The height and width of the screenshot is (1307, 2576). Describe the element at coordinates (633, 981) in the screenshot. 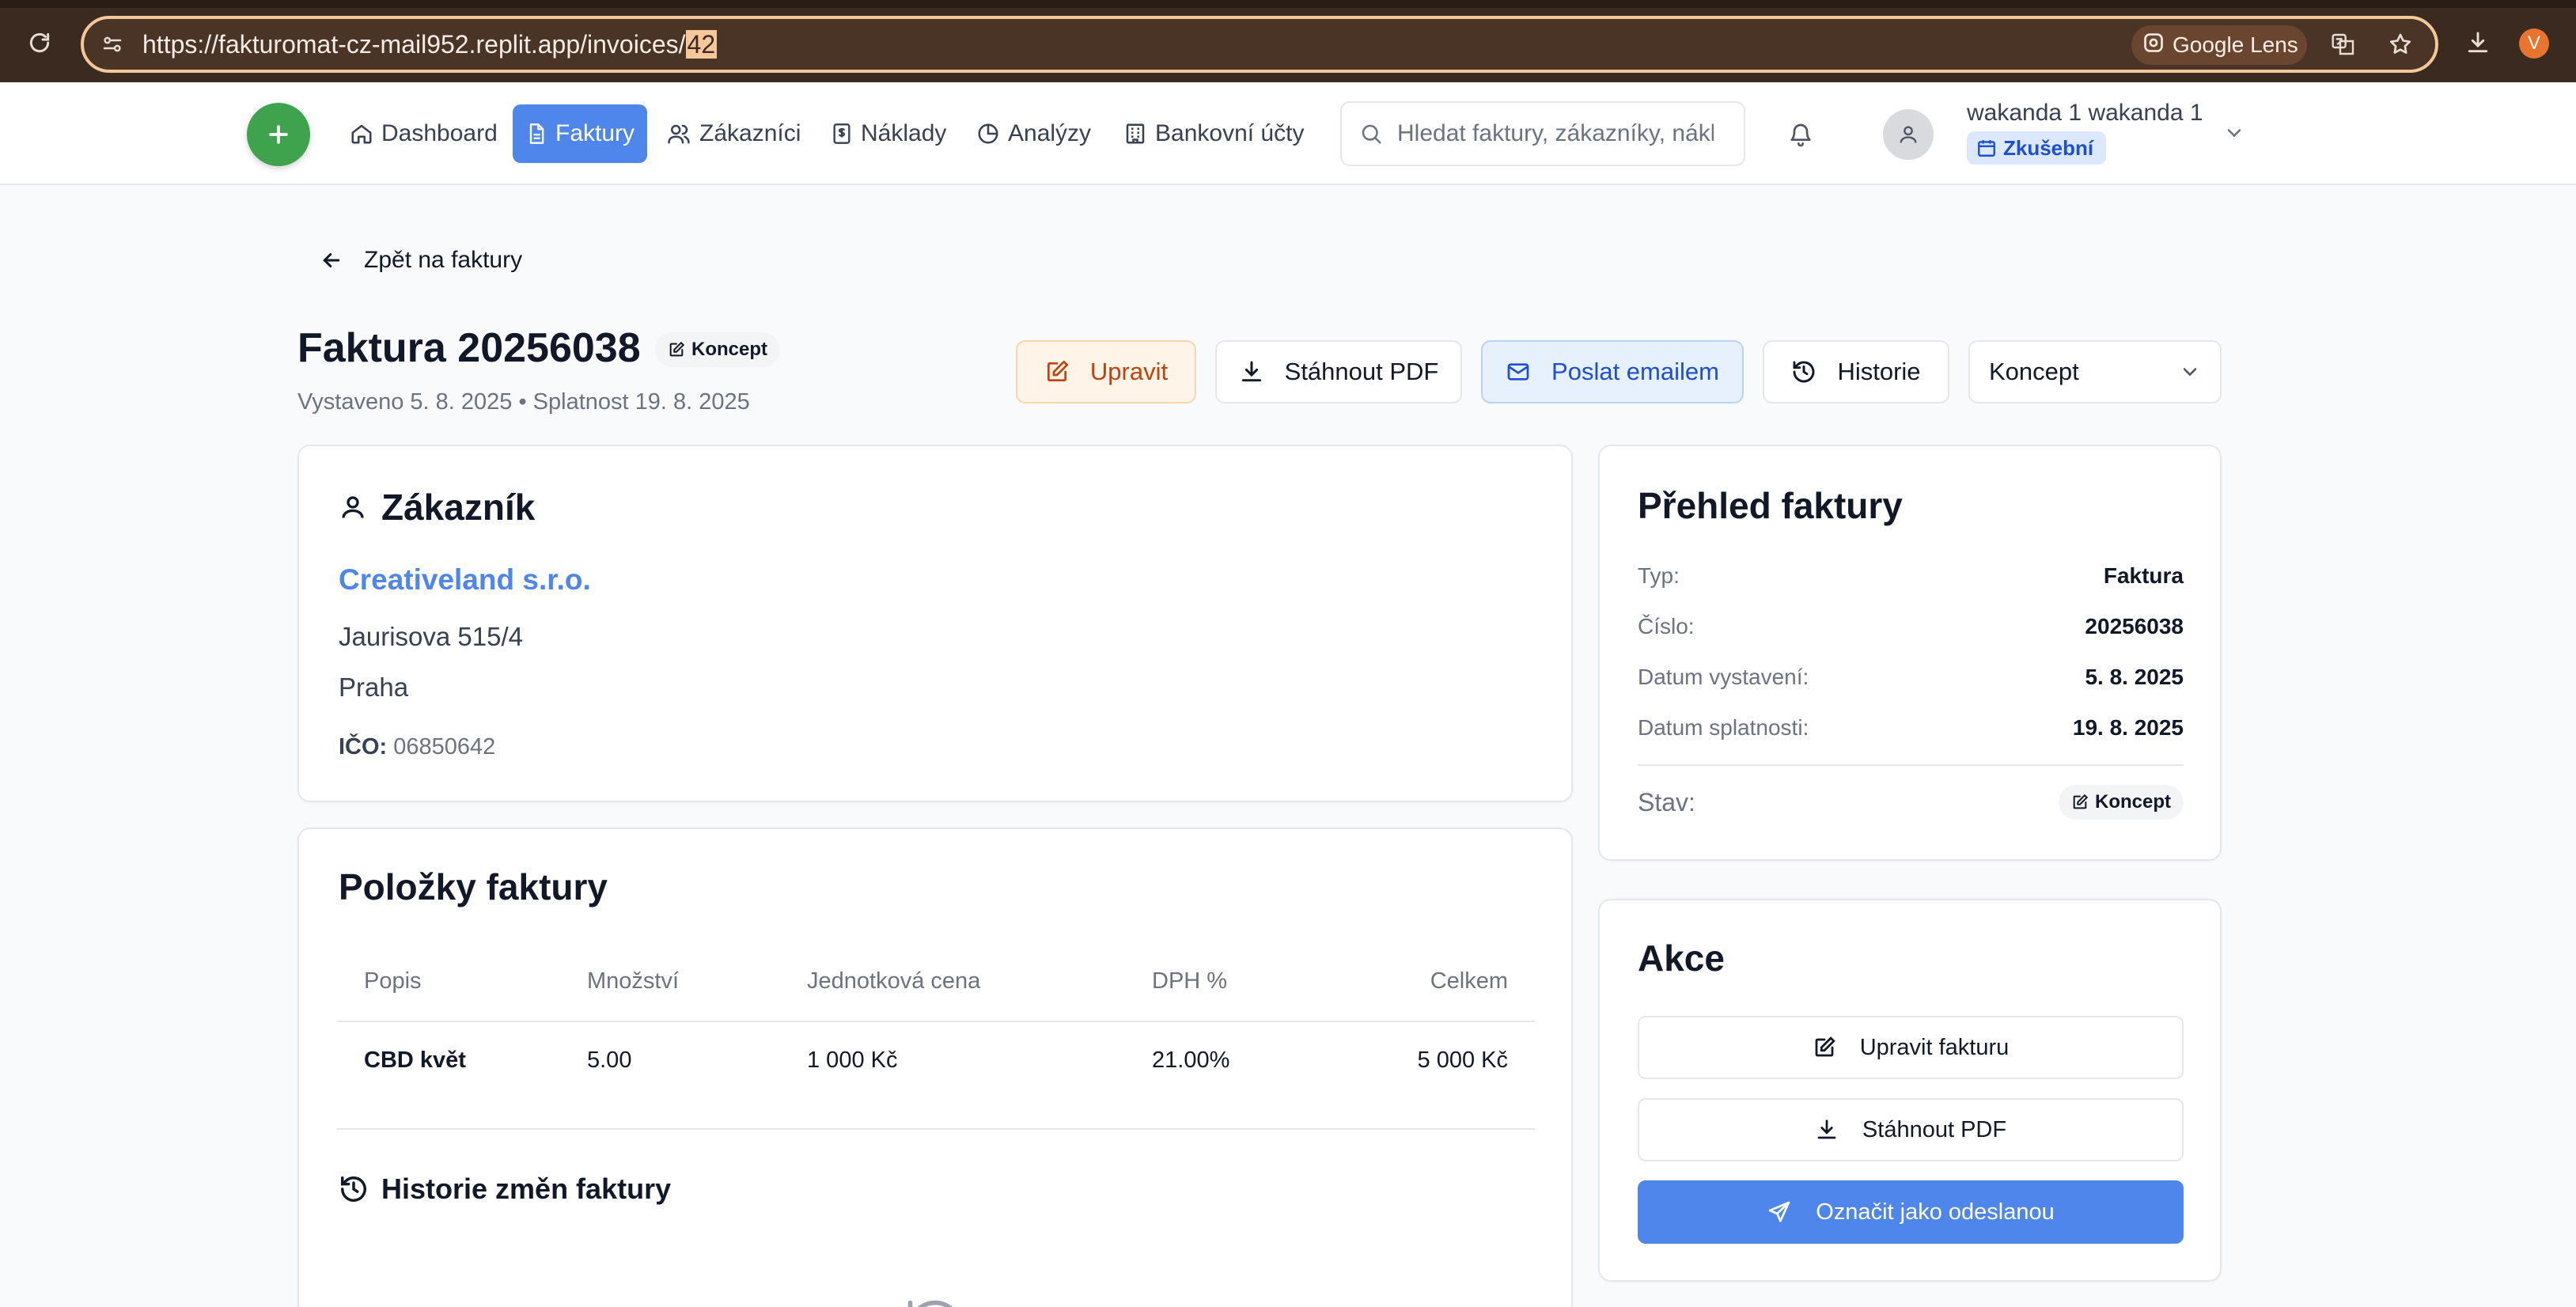

I see `column-header-mnozstvi: Množství` at that location.